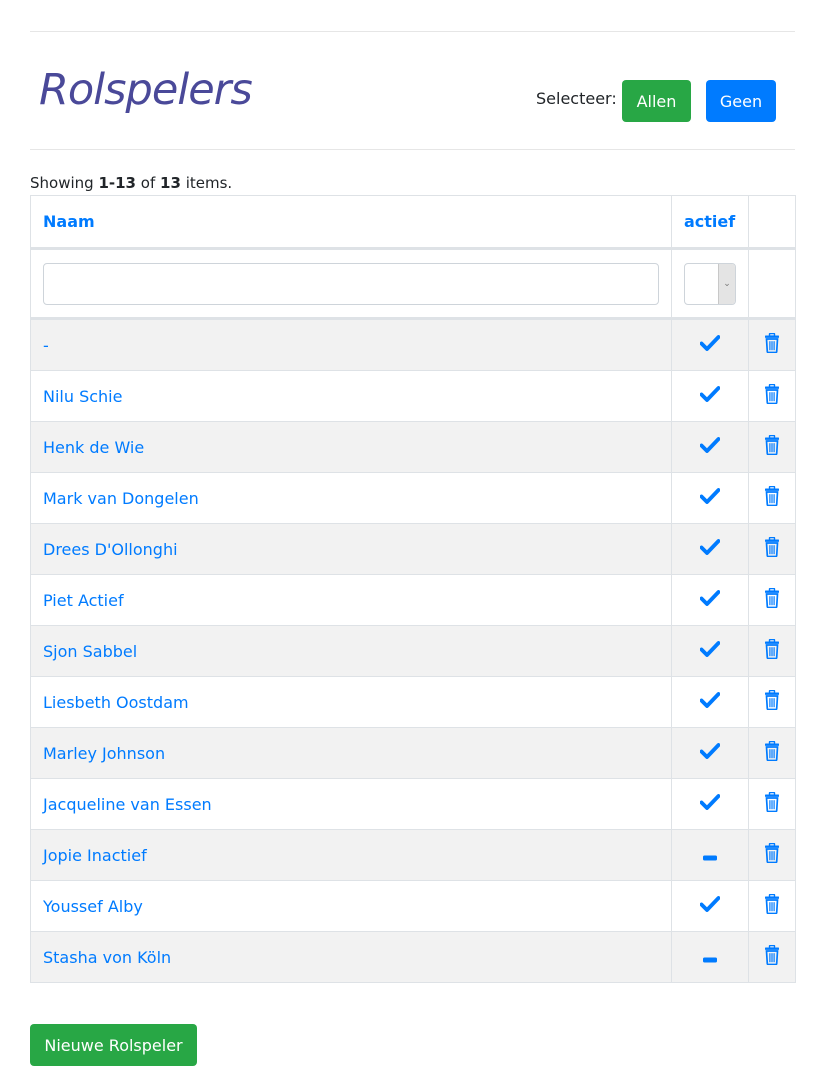  I want to click on table-row: Youssef Alby, so click(413, 906).